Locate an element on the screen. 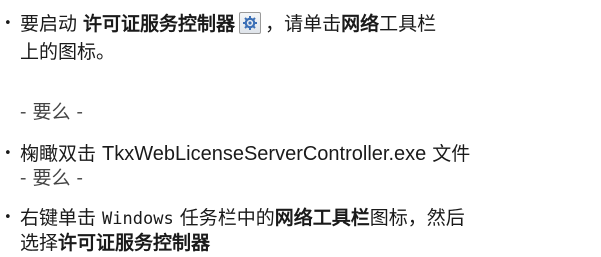 The height and width of the screenshot is (257, 601). instruction-1-line-2: 上的图标。 is located at coordinates (68, 52).